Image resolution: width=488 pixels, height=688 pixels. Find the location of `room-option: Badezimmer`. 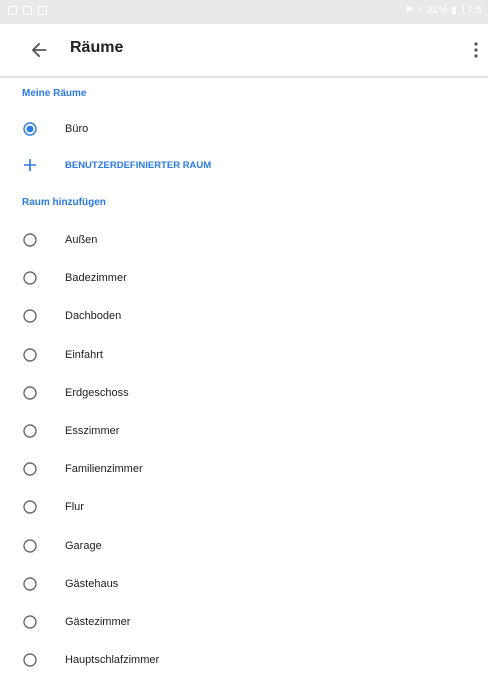

room-option: Badezimmer is located at coordinates (244, 278).